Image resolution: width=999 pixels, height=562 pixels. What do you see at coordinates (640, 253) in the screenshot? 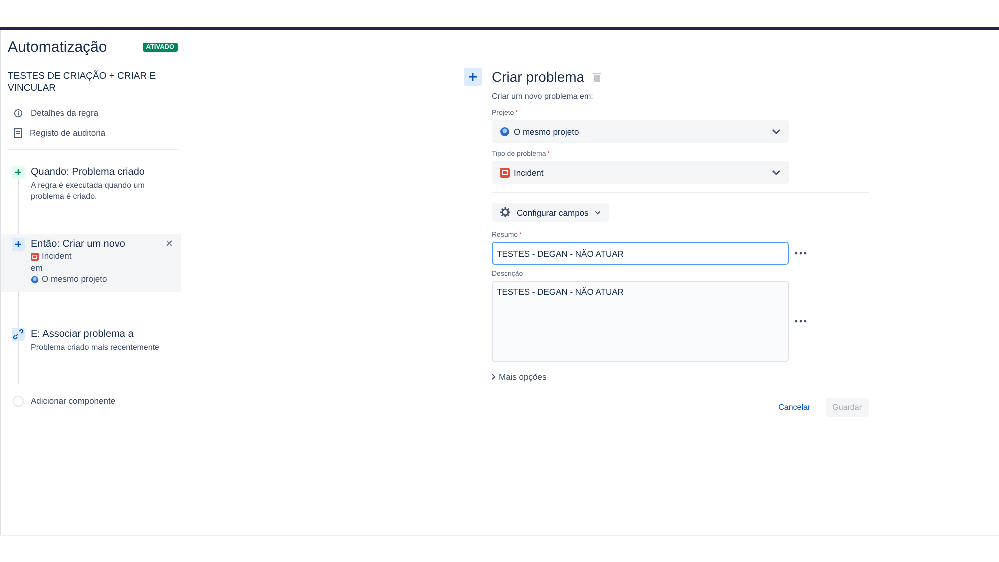
I see `summary-field: TESTES - DEGAN - NÃO ATUAR` at bounding box center [640, 253].